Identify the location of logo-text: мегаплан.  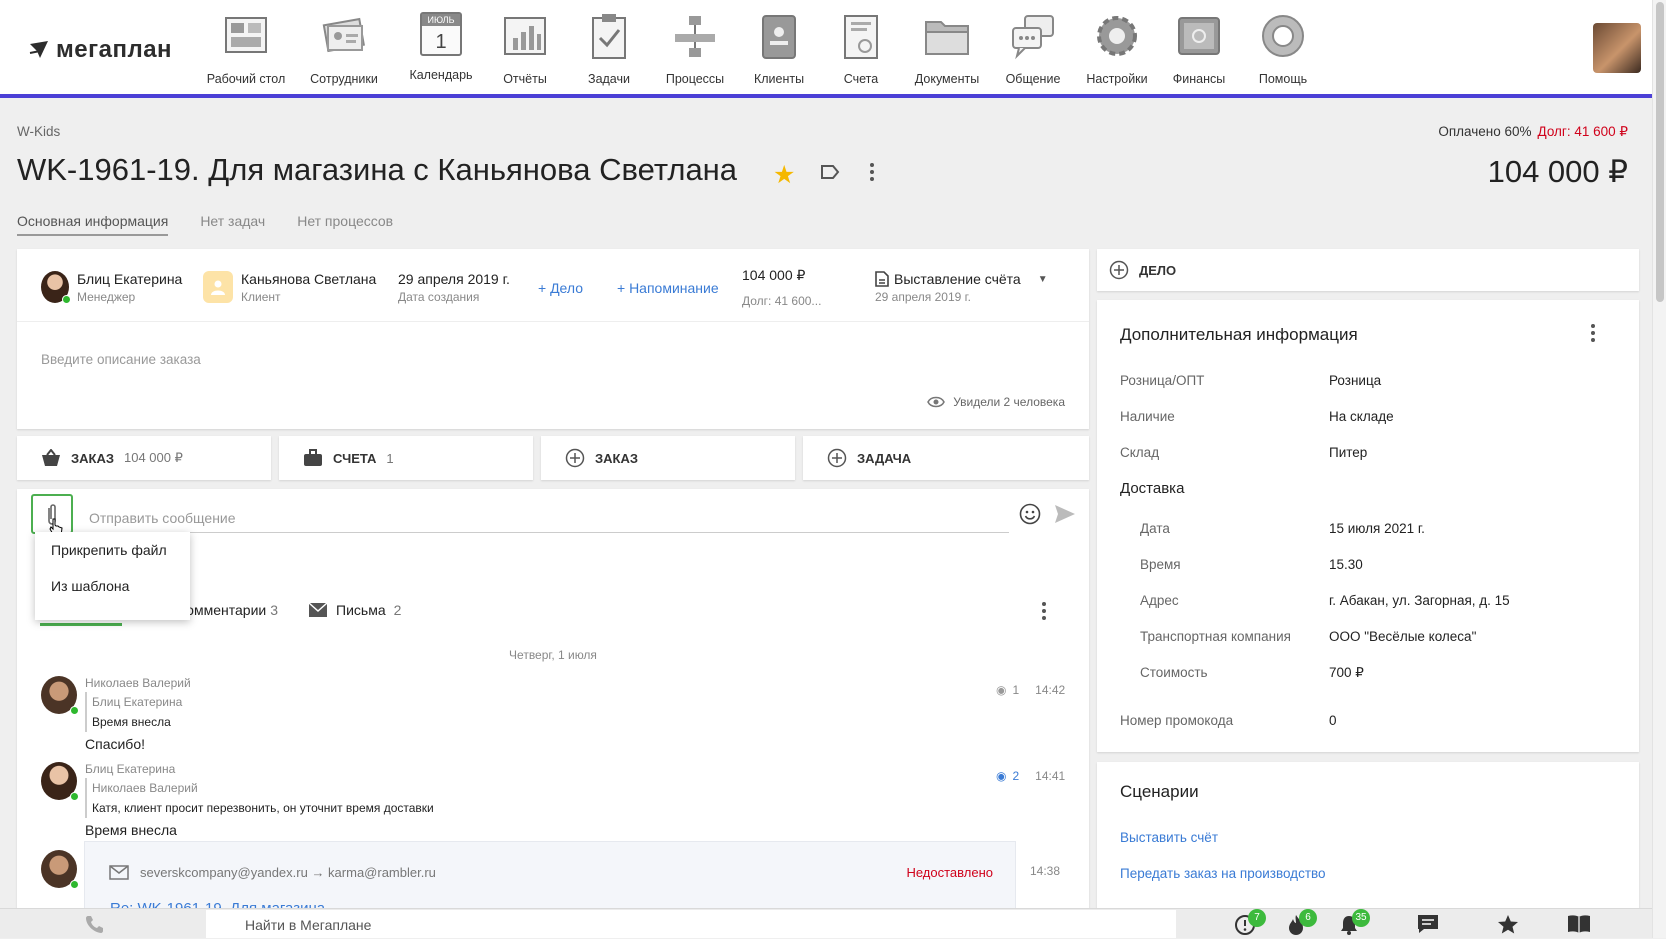
(114, 49).